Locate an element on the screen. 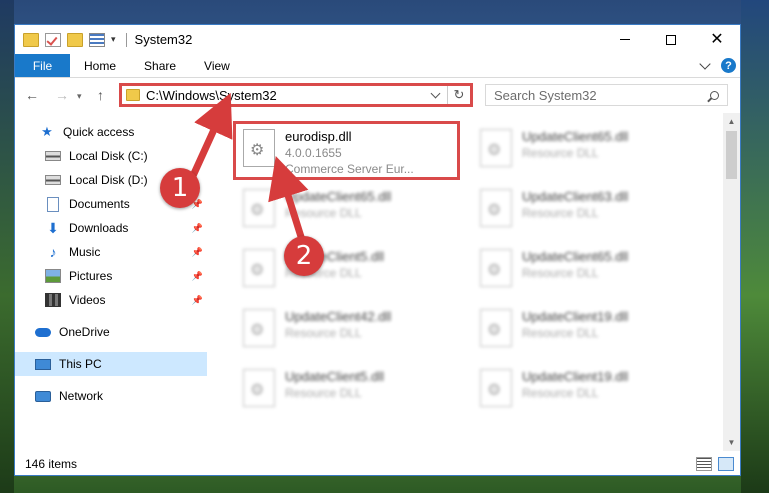 Image resolution: width=769 pixels, height=493 pixels. annotation-arrows is located at coordinates (248, 167).